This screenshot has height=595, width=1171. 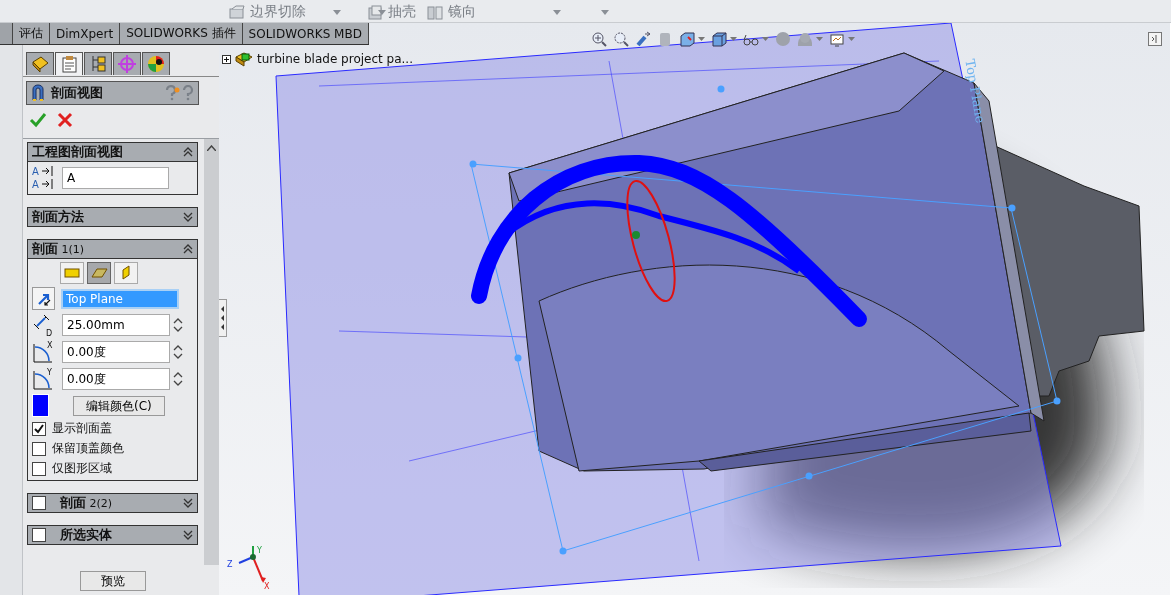 I want to click on group-header: 工程图剖面视图, so click(x=113, y=152).